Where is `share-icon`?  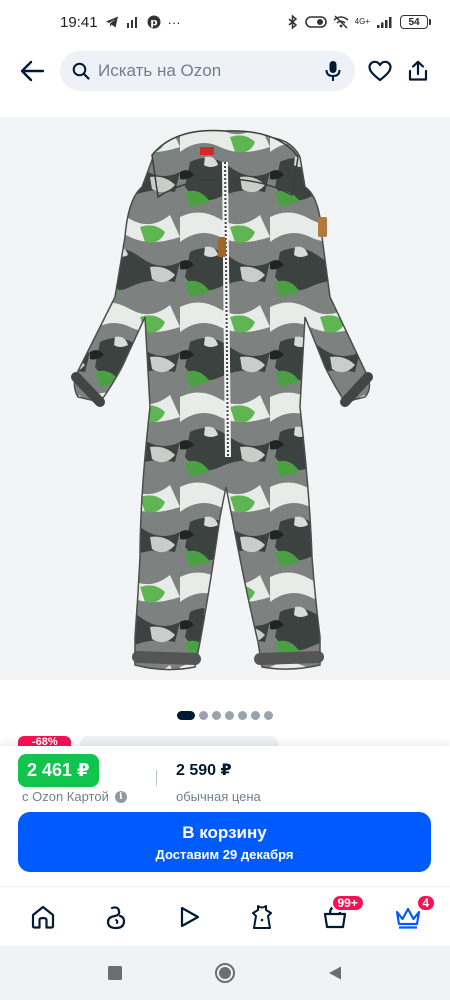
share-icon is located at coordinates (418, 70).